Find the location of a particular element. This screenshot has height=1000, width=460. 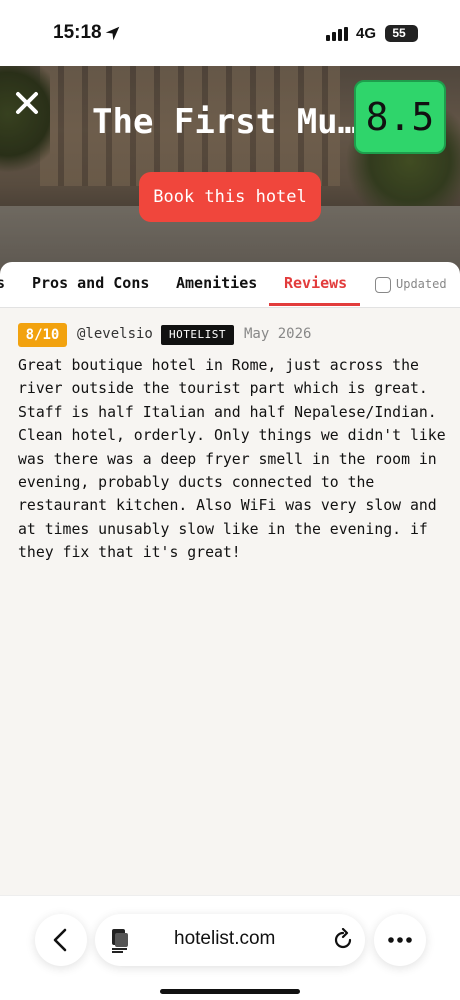

browser-toolbar: hotelist.com is located at coordinates (230, 947).